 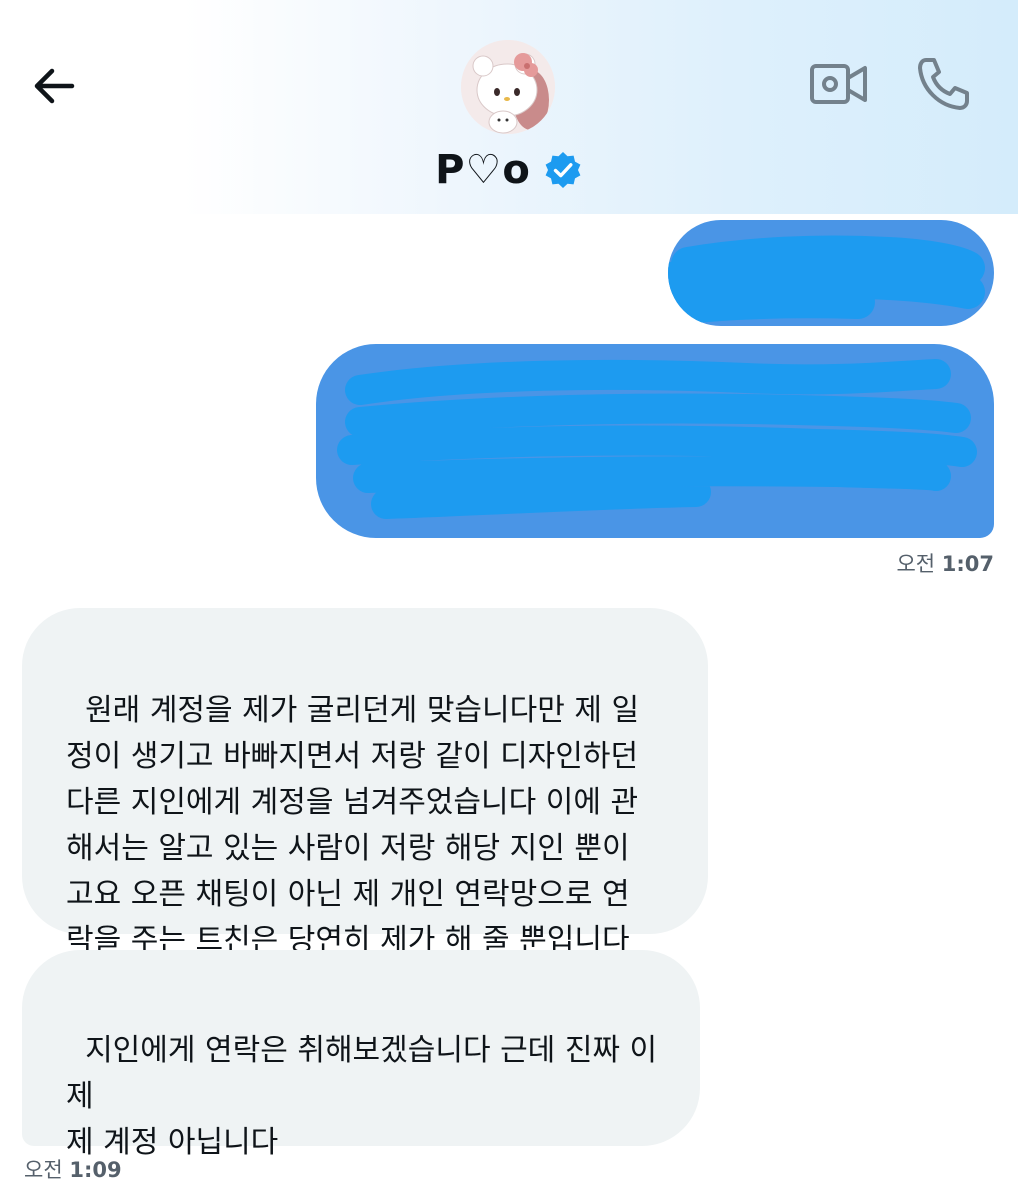 What do you see at coordinates (362, 1096) in the screenshot?
I see `message-text: 지인에게 연락은 취해보겠습니다 근데 진짜 이 제 제 계정 아닙니다` at bounding box center [362, 1096].